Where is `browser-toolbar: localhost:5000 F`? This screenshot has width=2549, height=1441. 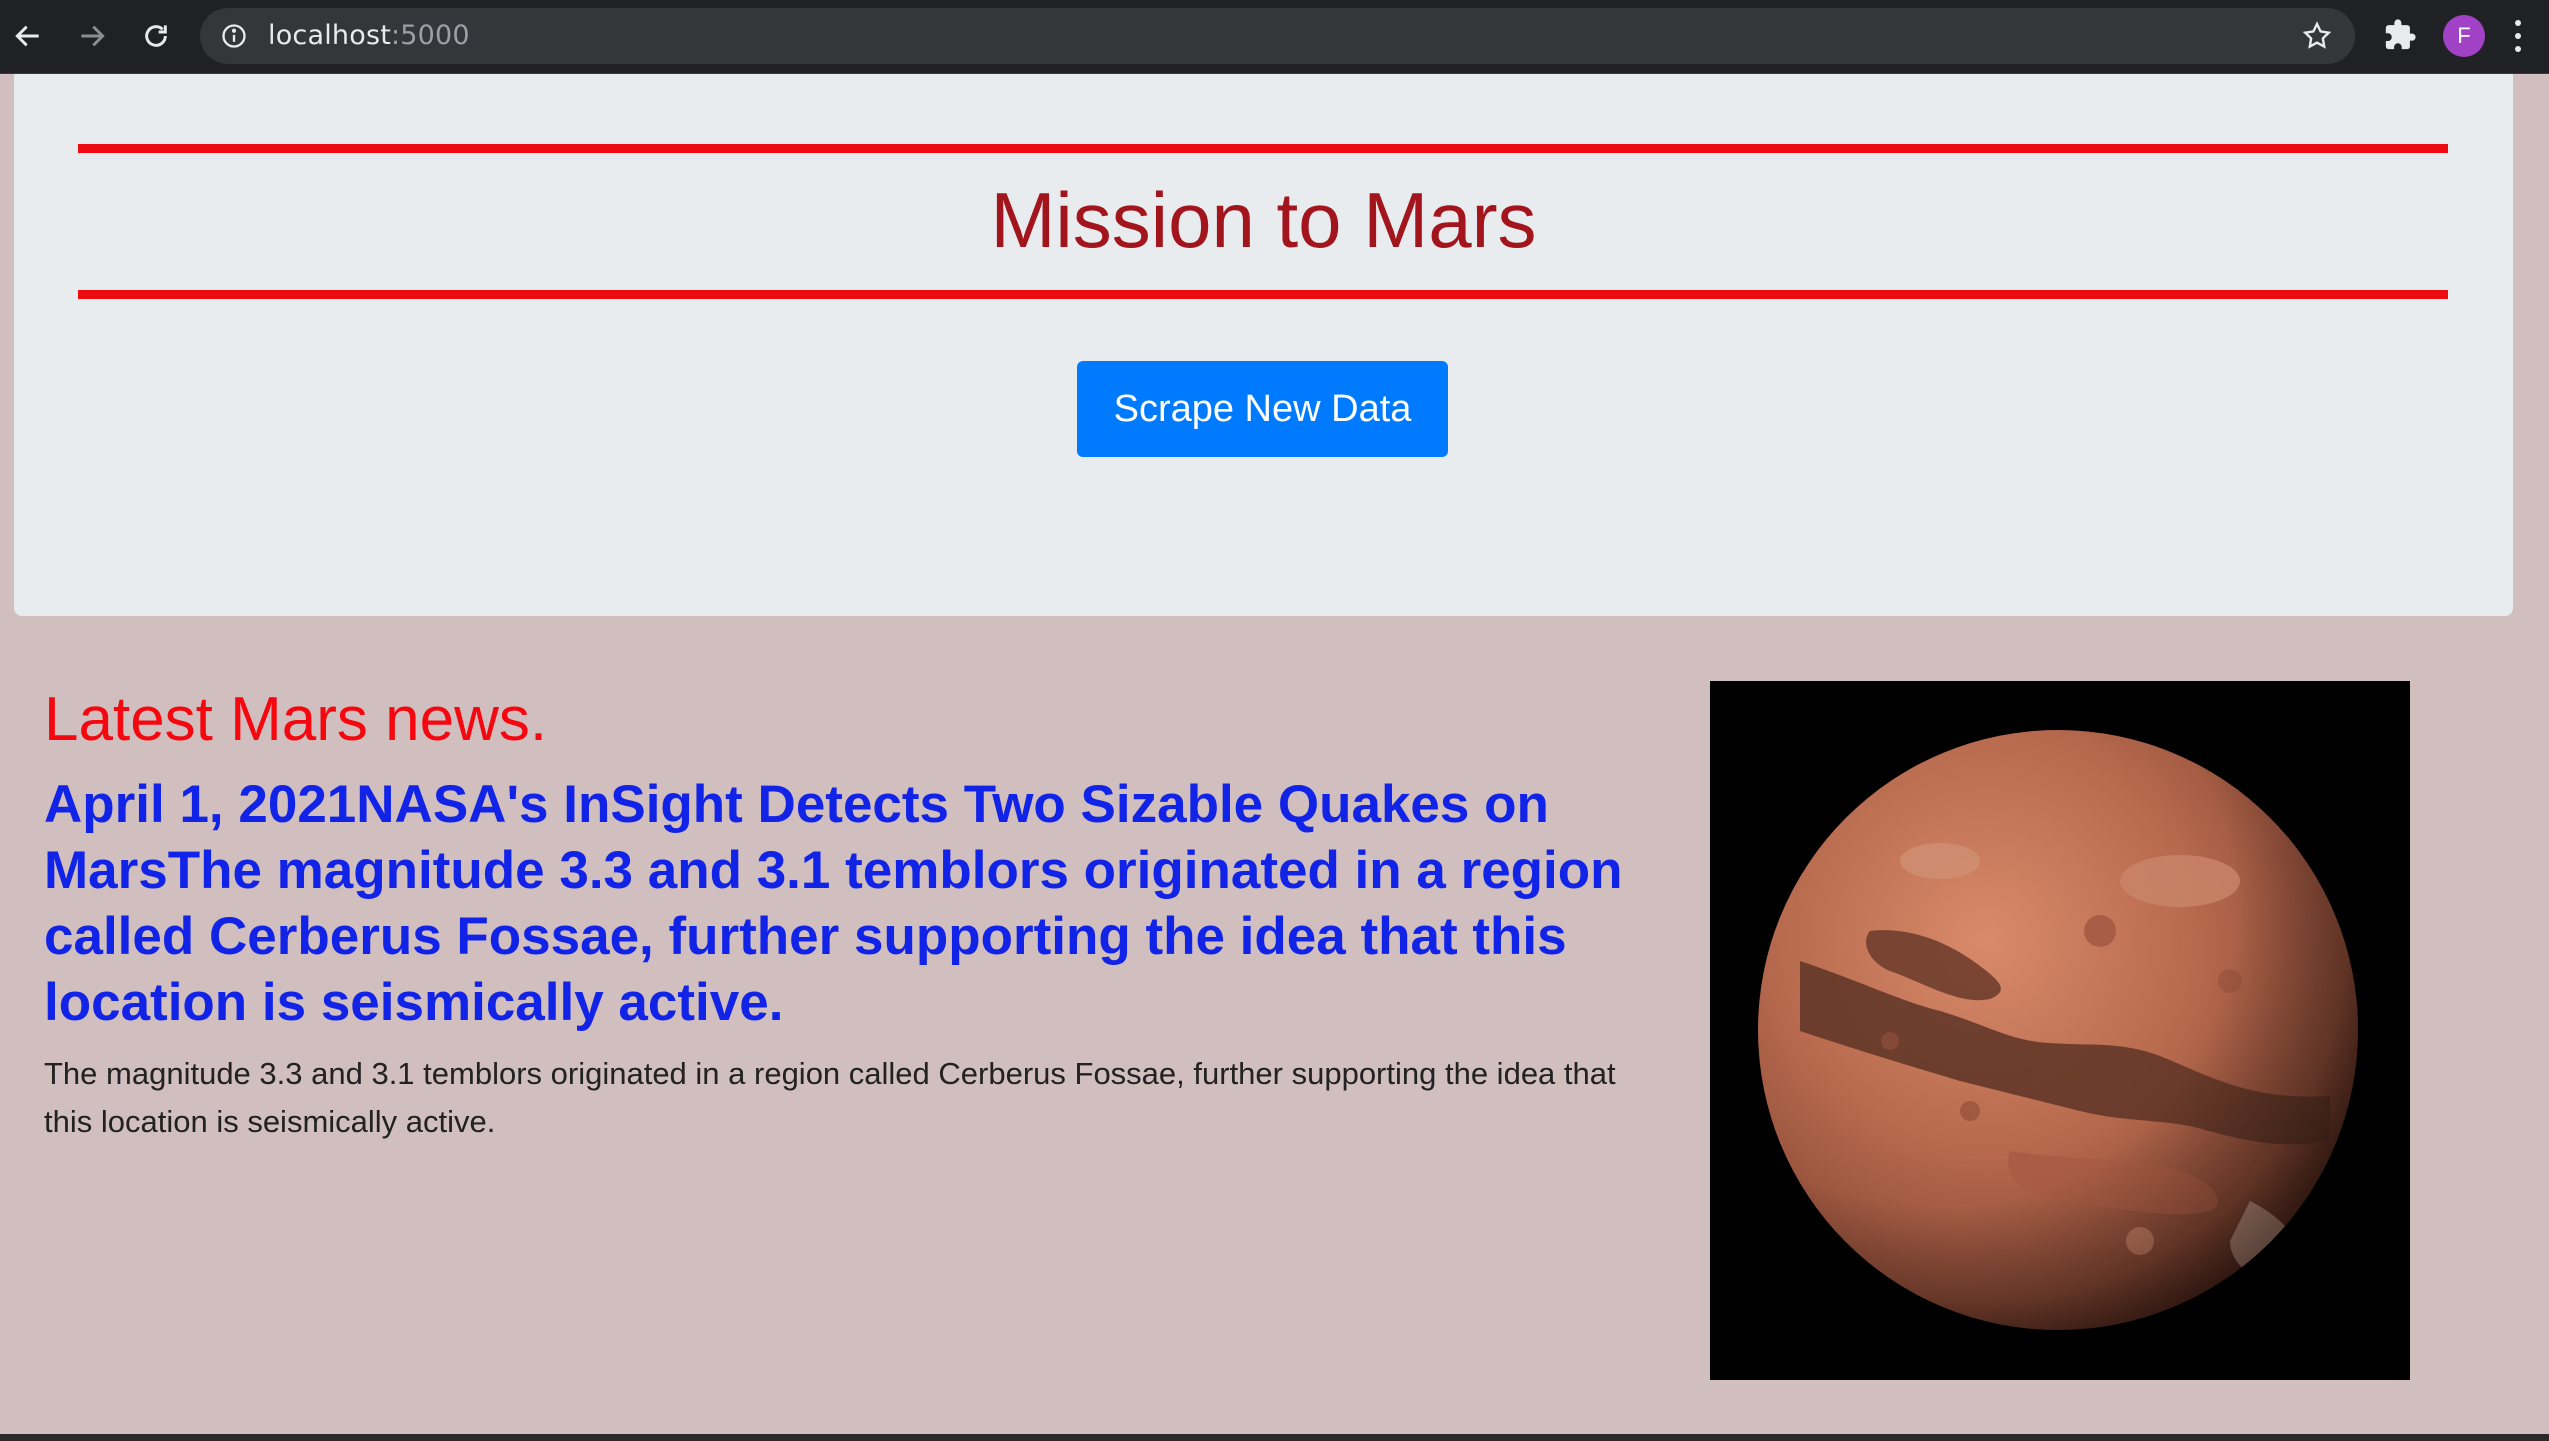 browser-toolbar: localhost:5000 F is located at coordinates (1274, 37).